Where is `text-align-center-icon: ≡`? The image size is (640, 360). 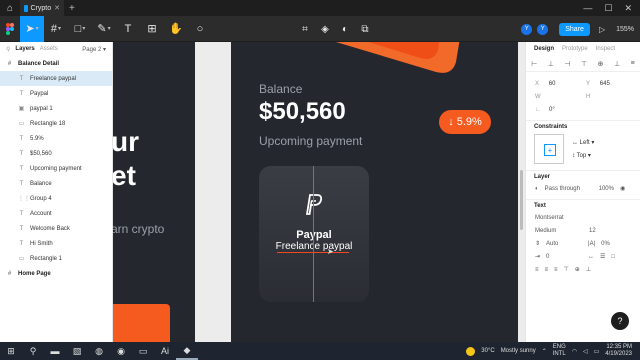
text-align-center-icon: ≡ is located at coordinates (547, 270).